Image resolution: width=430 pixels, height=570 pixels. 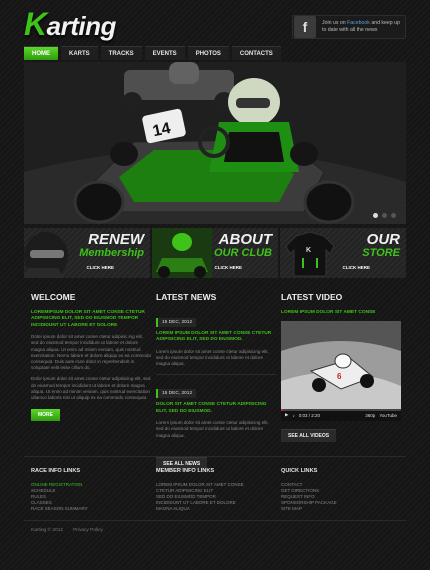 I want to click on banner-title: RENEW, so click(x=116, y=239).